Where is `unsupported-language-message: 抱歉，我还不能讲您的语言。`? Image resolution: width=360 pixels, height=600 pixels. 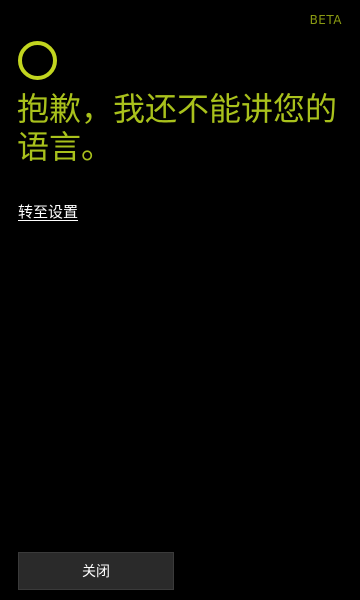
unsupported-language-message: 抱歉，我还不能讲您的语言。 is located at coordinates (177, 128).